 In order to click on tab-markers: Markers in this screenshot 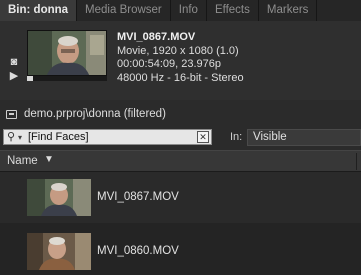, I will do `click(288, 10)`.